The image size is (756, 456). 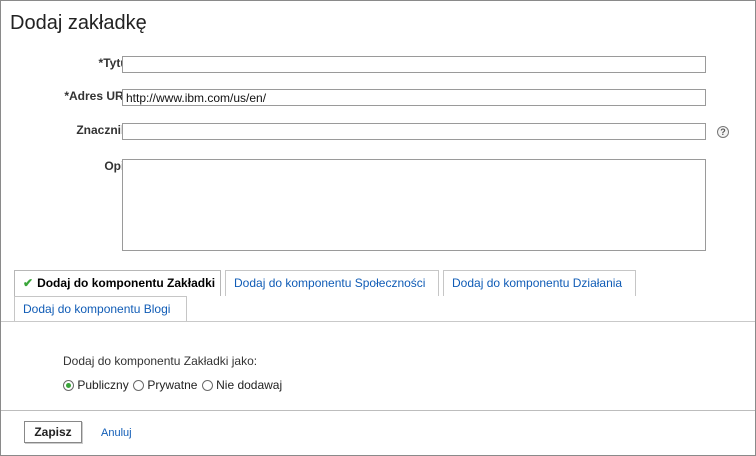 I want to click on tab-bookmarks: ✔ Dodaj do komponentu Zakładki, so click(x=117, y=283).